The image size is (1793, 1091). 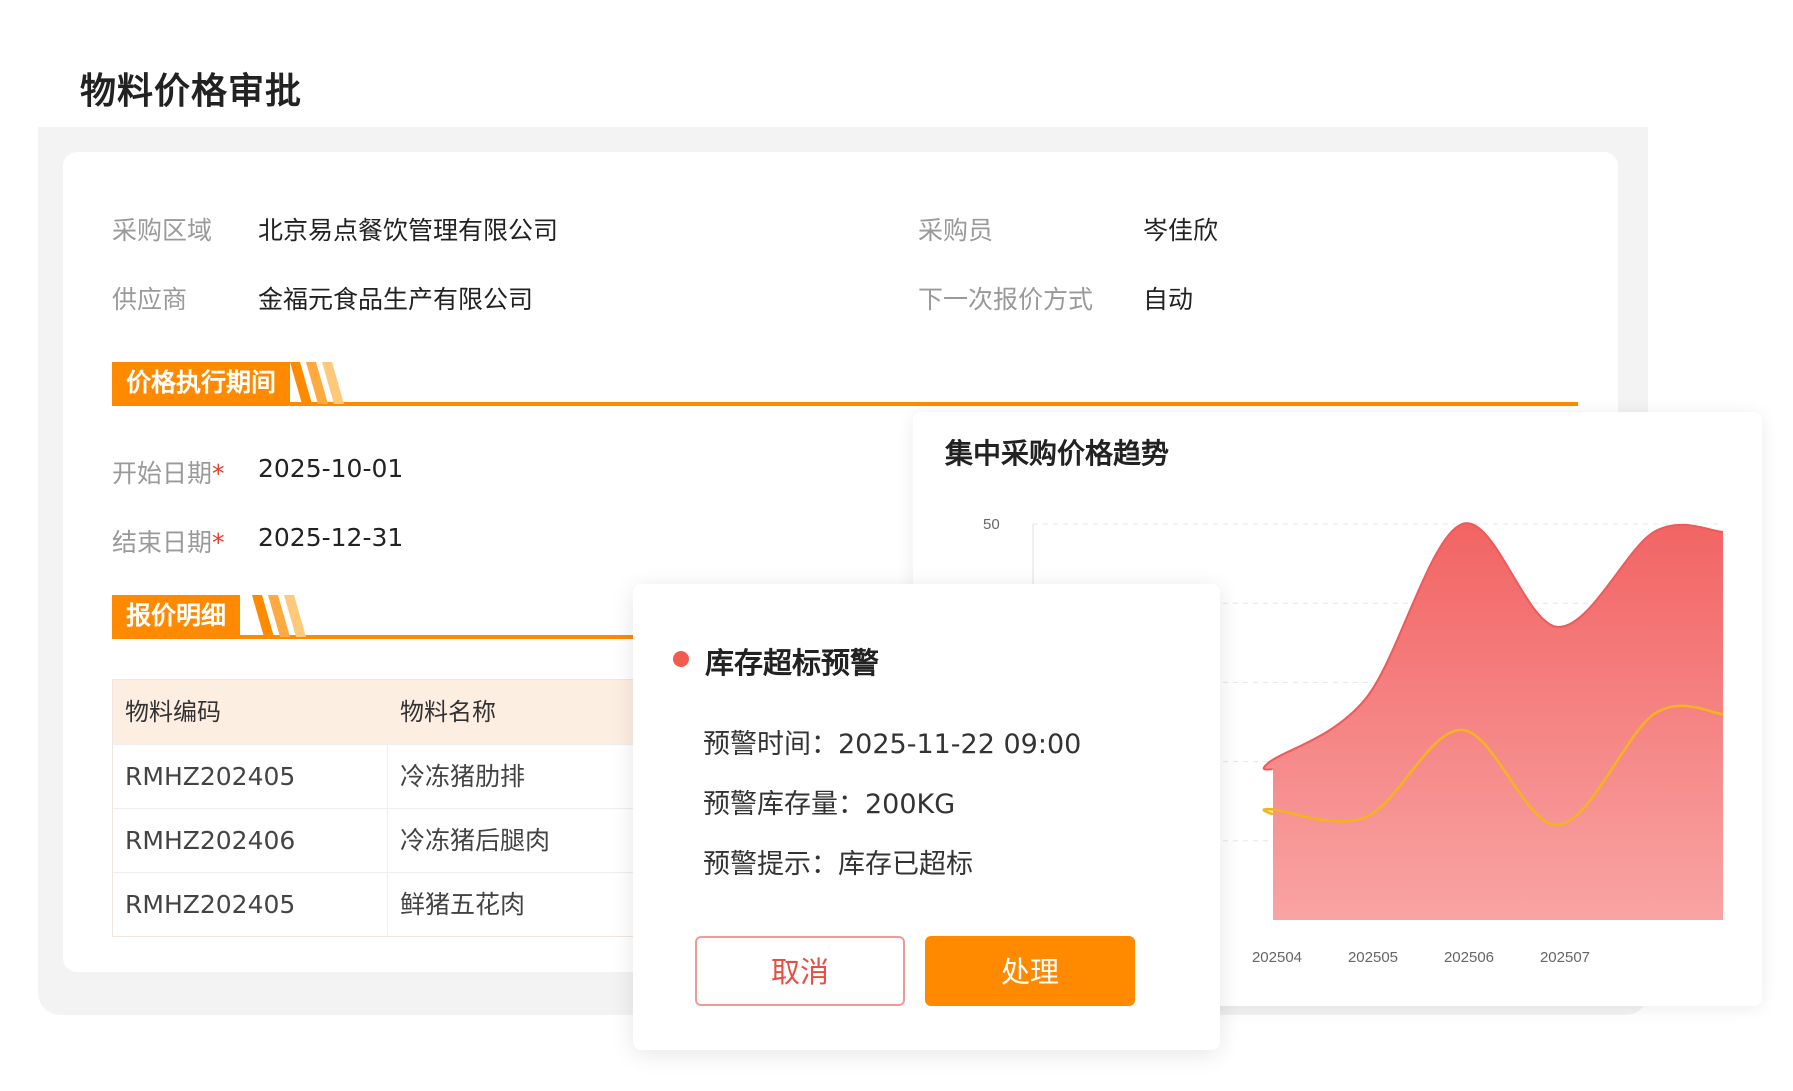 What do you see at coordinates (251, 840) in the screenshot?
I see `cell-code: RMHZ202406` at bounding box center [251, 840].